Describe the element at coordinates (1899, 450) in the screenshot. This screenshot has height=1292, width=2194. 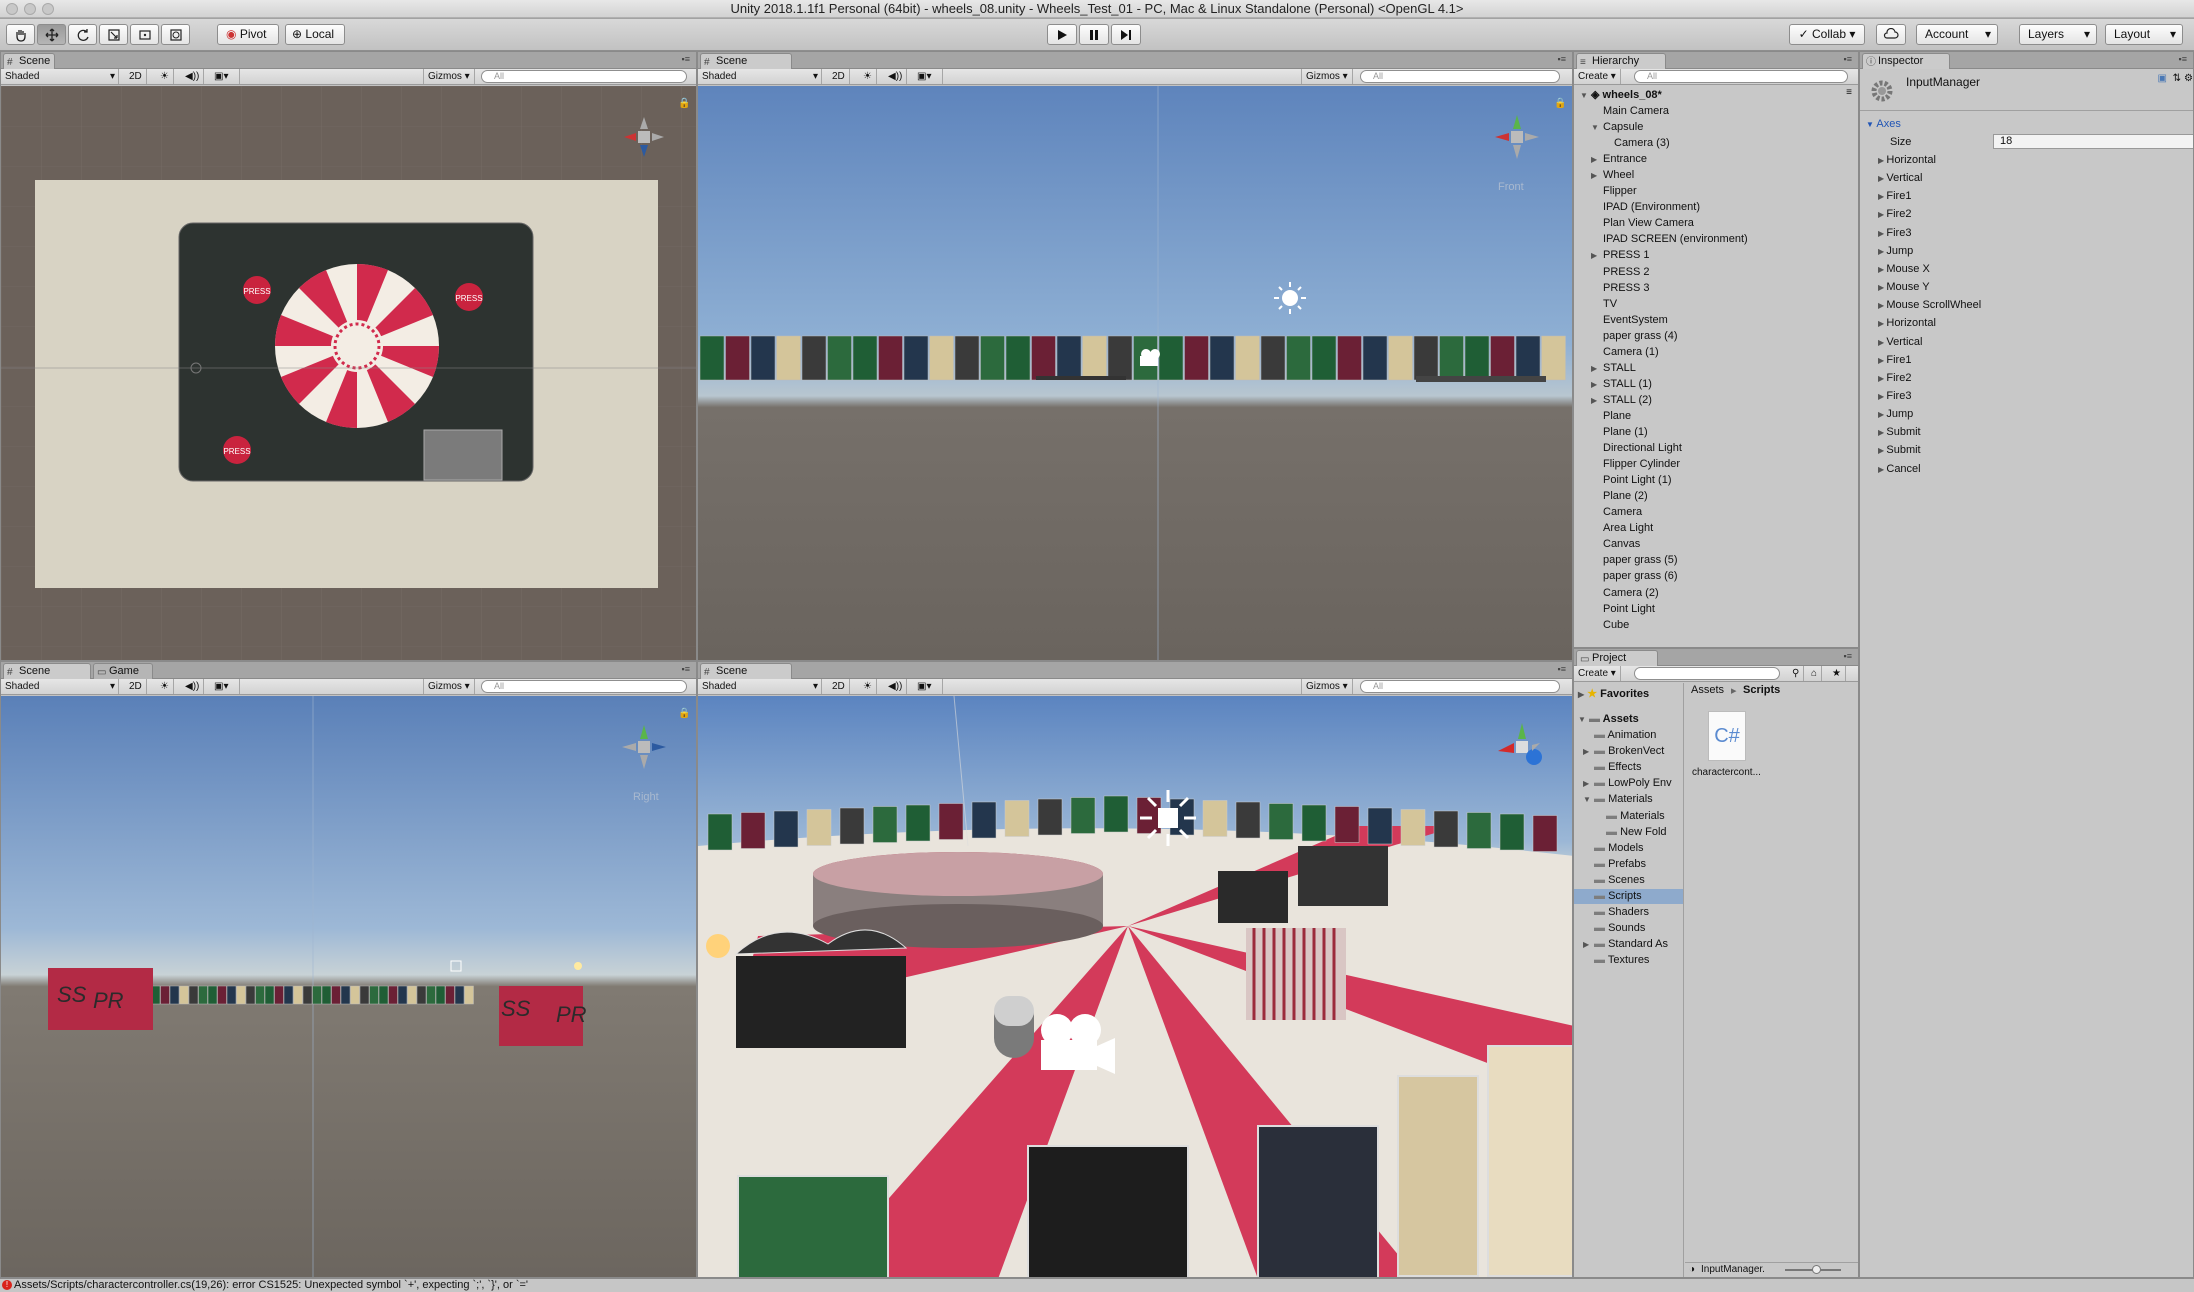
I see `axis-foldout: ▶ Submit` at that location.